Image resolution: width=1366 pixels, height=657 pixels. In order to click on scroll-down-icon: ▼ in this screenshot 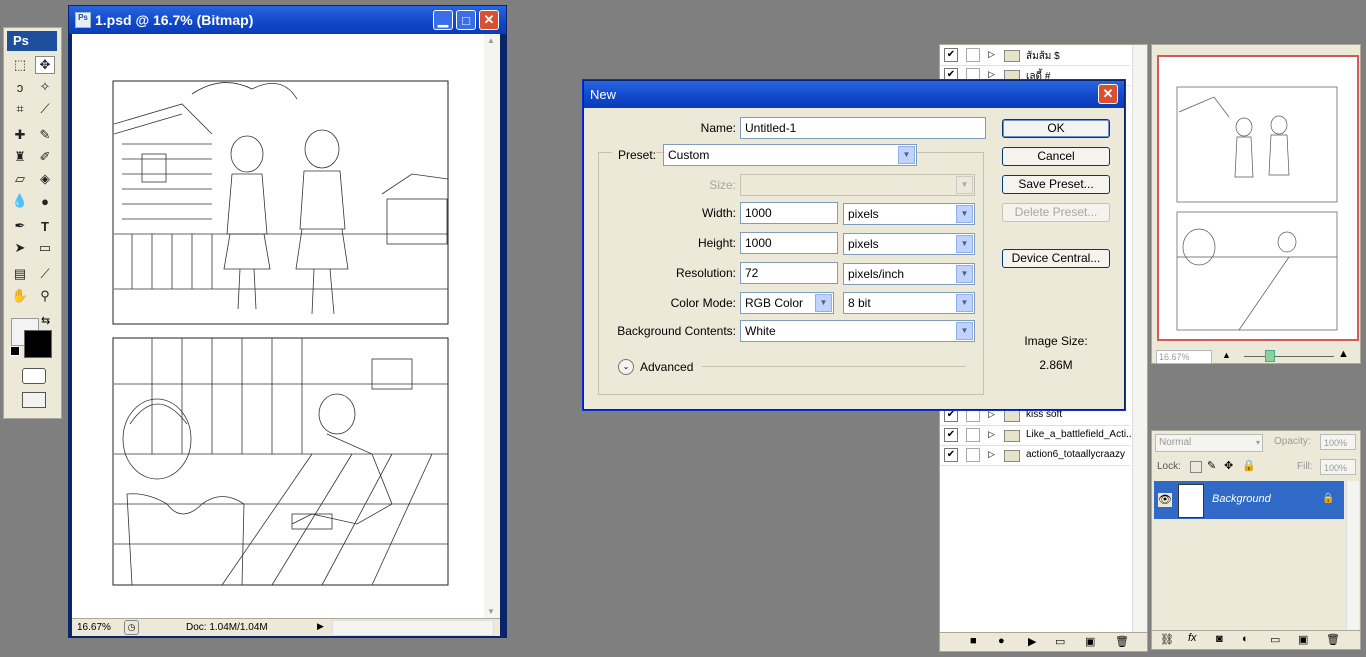, I will do `click(491, 611)`.